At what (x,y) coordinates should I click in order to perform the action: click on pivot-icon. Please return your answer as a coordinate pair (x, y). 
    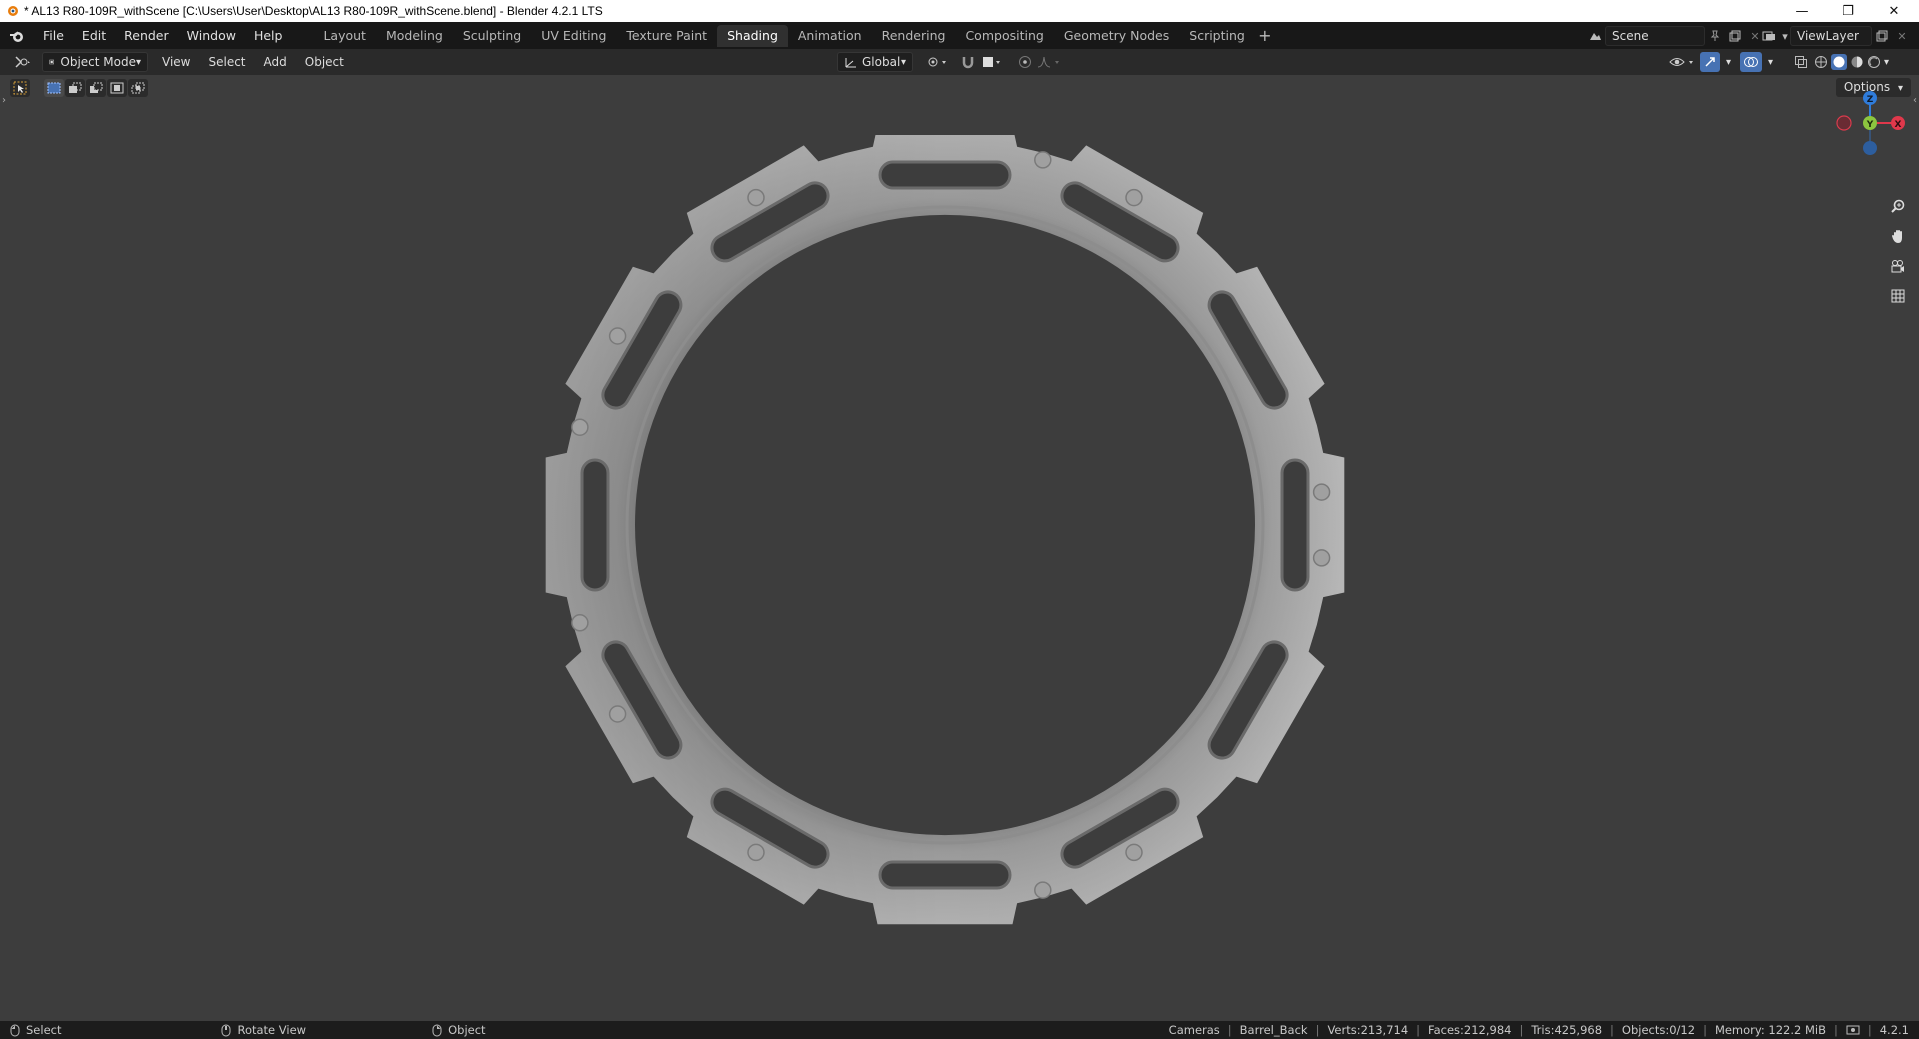
    Looking at the image, I should click on (937, 62).